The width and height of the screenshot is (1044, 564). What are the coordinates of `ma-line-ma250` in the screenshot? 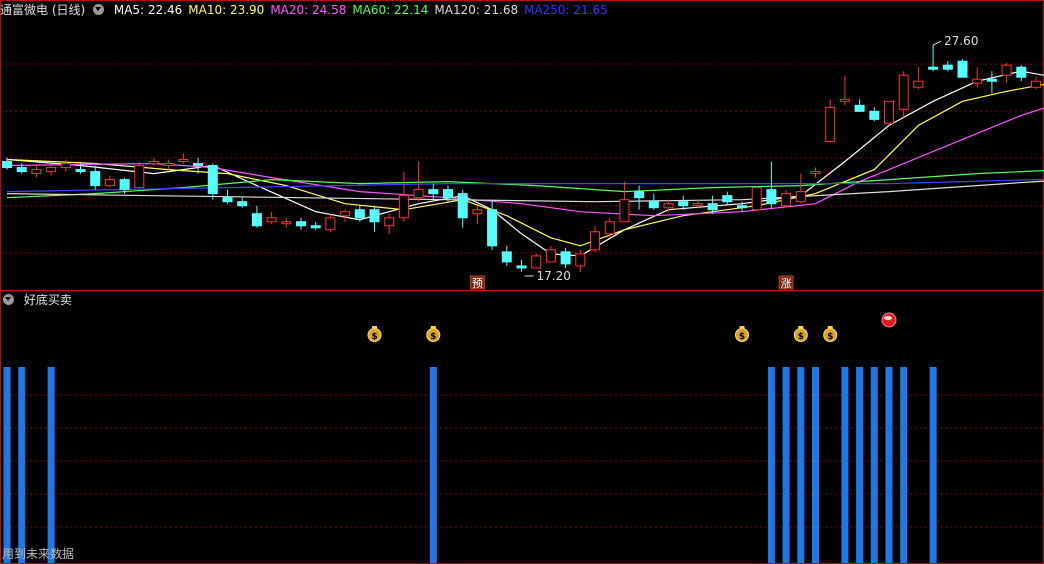 It's located at (525, 185).